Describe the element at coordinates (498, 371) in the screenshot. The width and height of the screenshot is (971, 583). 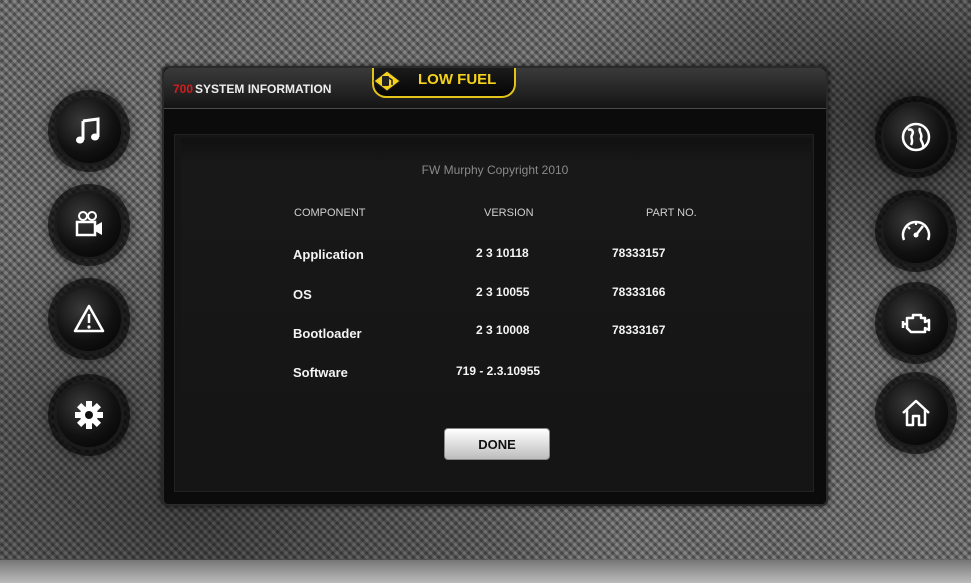
I see `component-version: 719 - 2.3.10955` at that location.